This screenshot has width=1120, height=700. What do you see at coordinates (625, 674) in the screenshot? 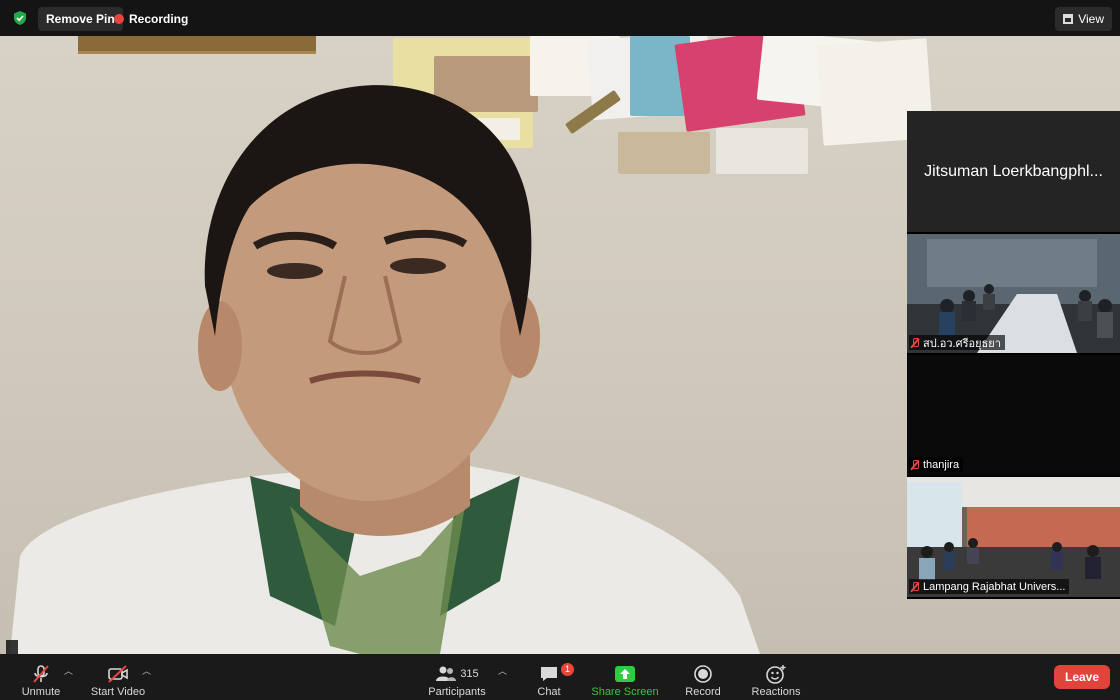
I see `share-screen-icon` at bounding box center [625, 674].